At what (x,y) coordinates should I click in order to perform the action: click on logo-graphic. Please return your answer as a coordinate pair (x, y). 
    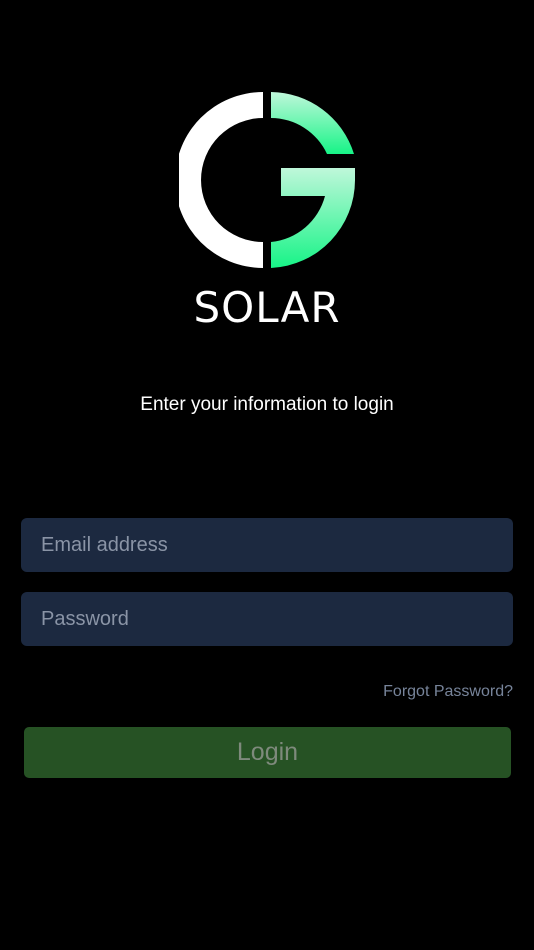
    Looking at the image, I should click on (267, 180).